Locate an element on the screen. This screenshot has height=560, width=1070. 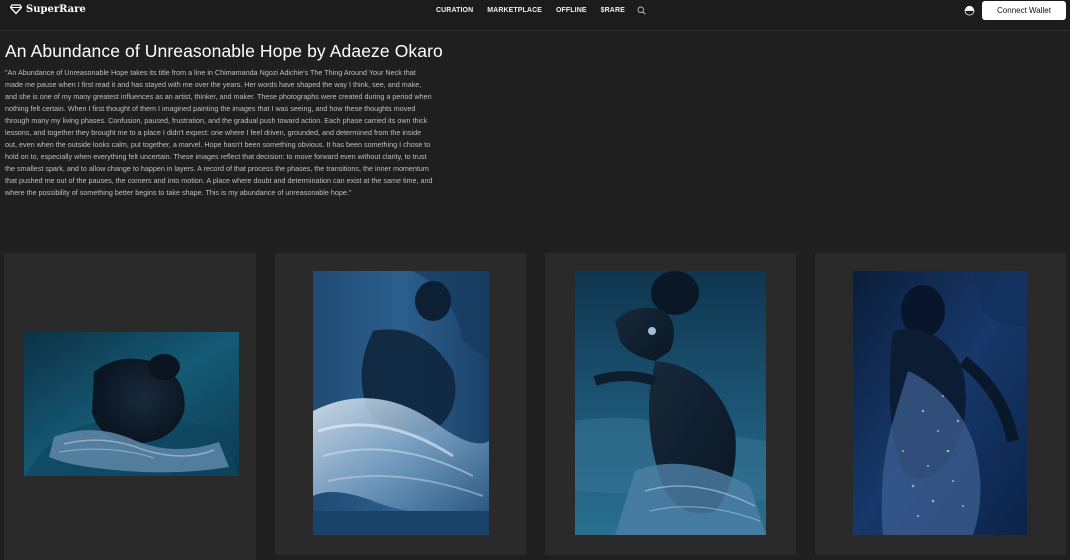
nav-link-offline: OFFLINE is located at coordinates (571, 10).